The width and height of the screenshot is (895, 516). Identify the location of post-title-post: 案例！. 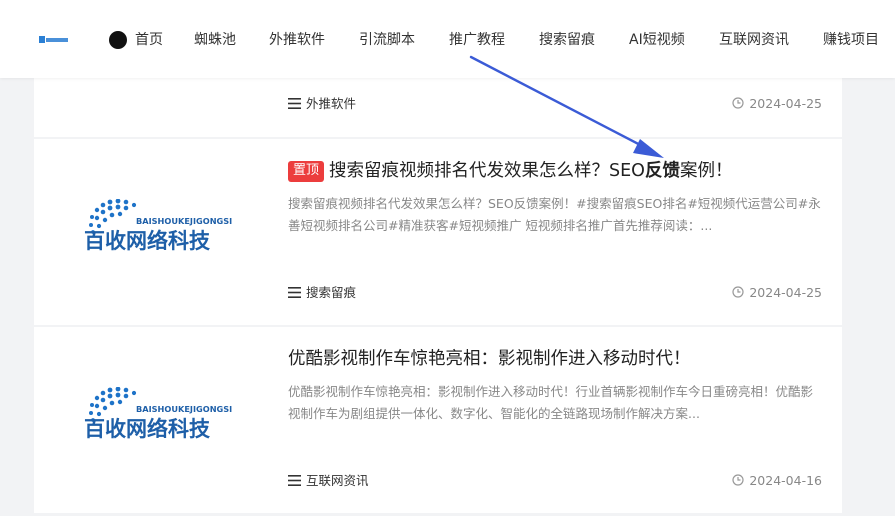
(706, 171).